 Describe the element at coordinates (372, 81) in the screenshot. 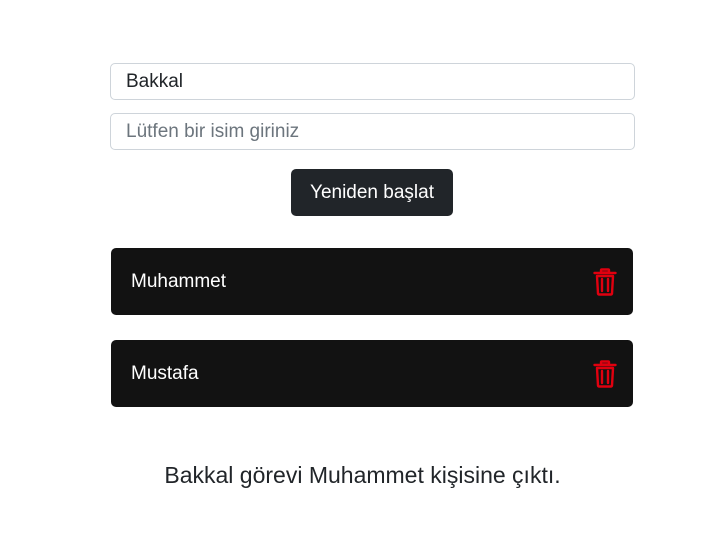

I see `task-input` at that location.